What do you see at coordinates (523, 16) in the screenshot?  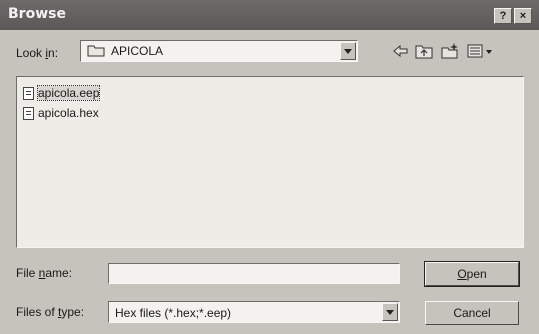 I see `close-button: ×` at bounding box center [523, 16].